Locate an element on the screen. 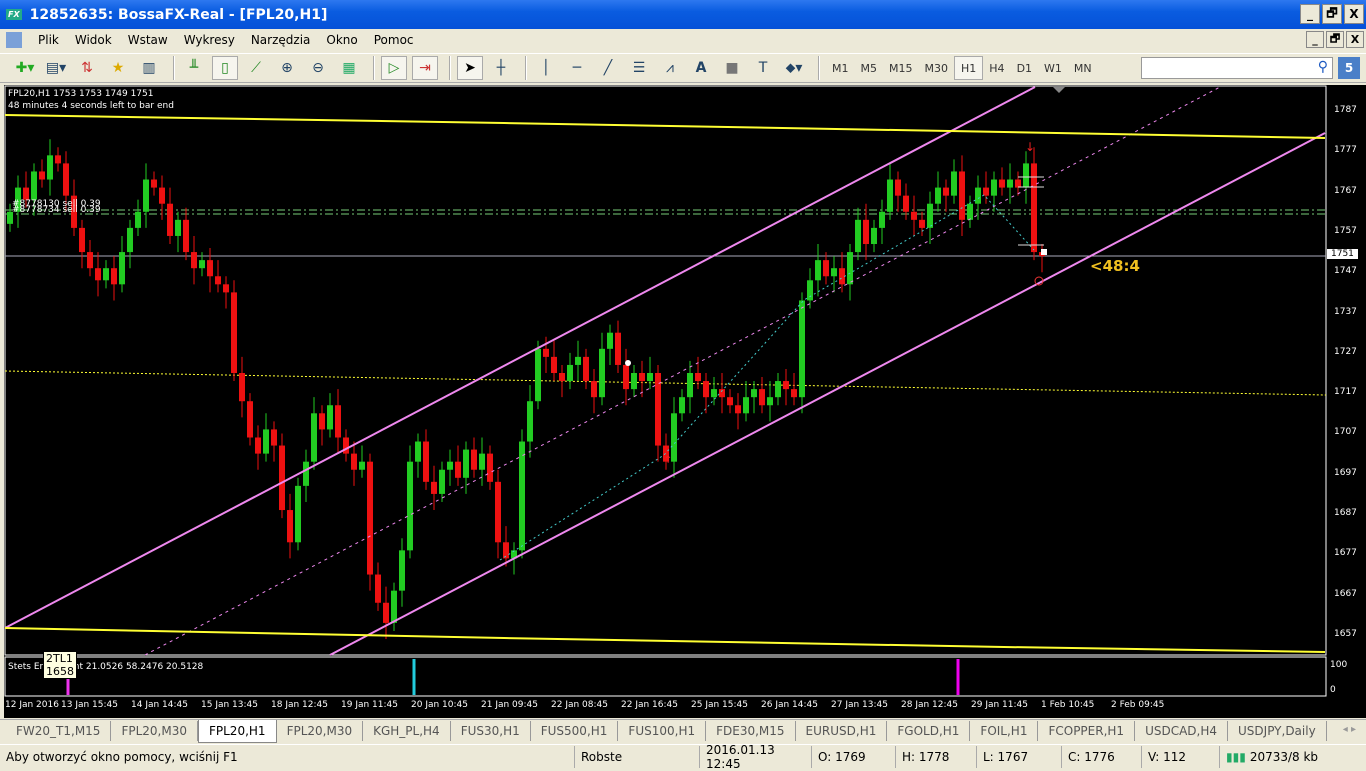  chart-tab: FW20_T1,M15 is located at coordinates (59, 731).